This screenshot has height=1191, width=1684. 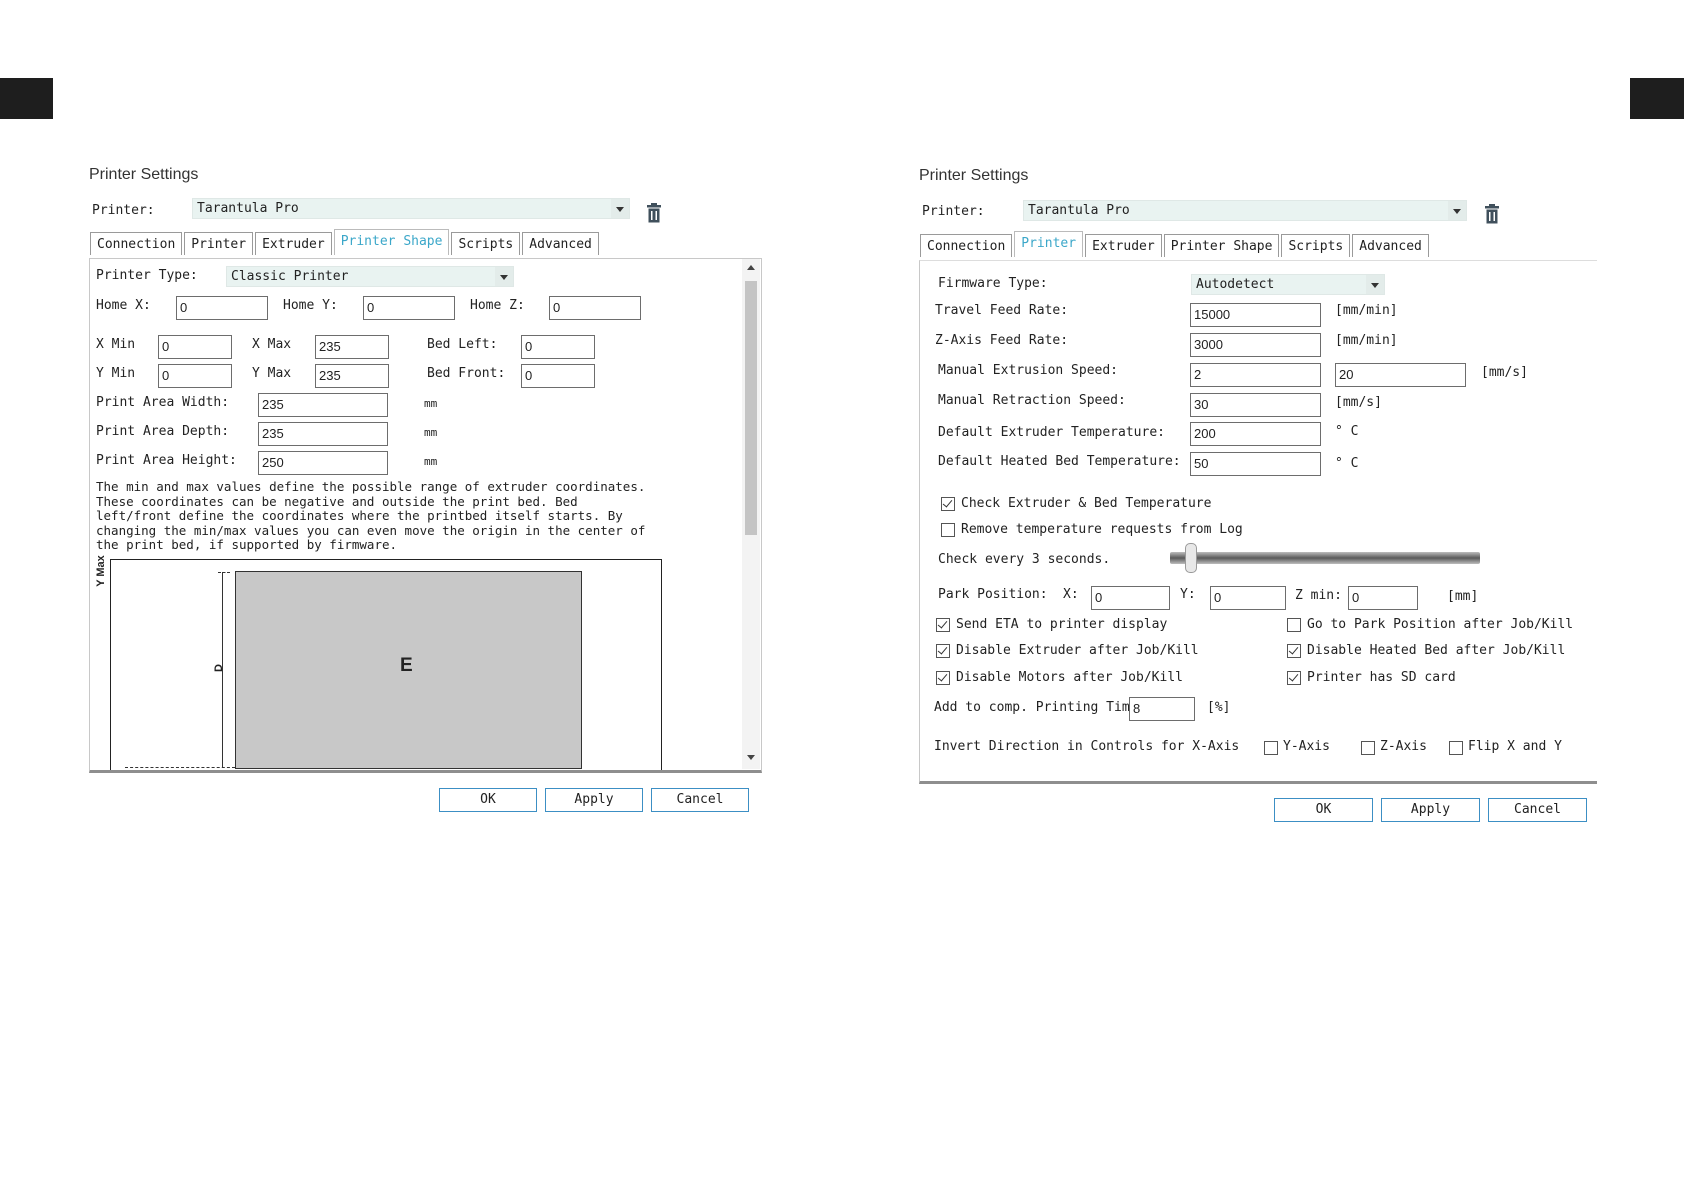 What do you see at coordinates (1255, 464) in the screenshot?
I see `default-bed-temperature-field: 50` at bounding box center [1255, 464].